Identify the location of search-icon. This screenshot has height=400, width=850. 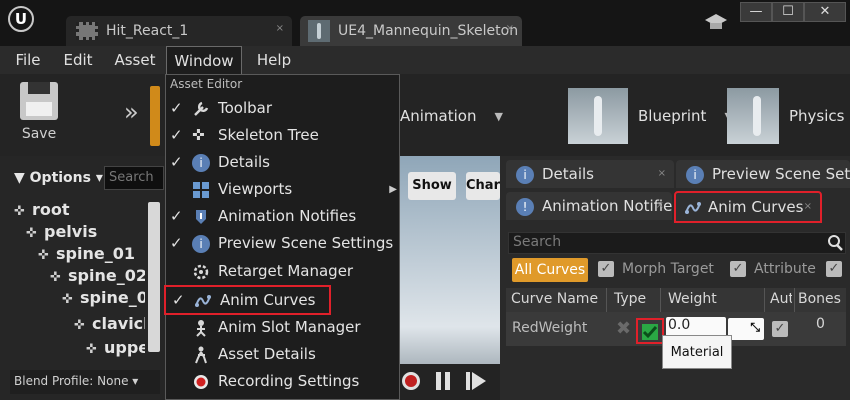
(835, 243).